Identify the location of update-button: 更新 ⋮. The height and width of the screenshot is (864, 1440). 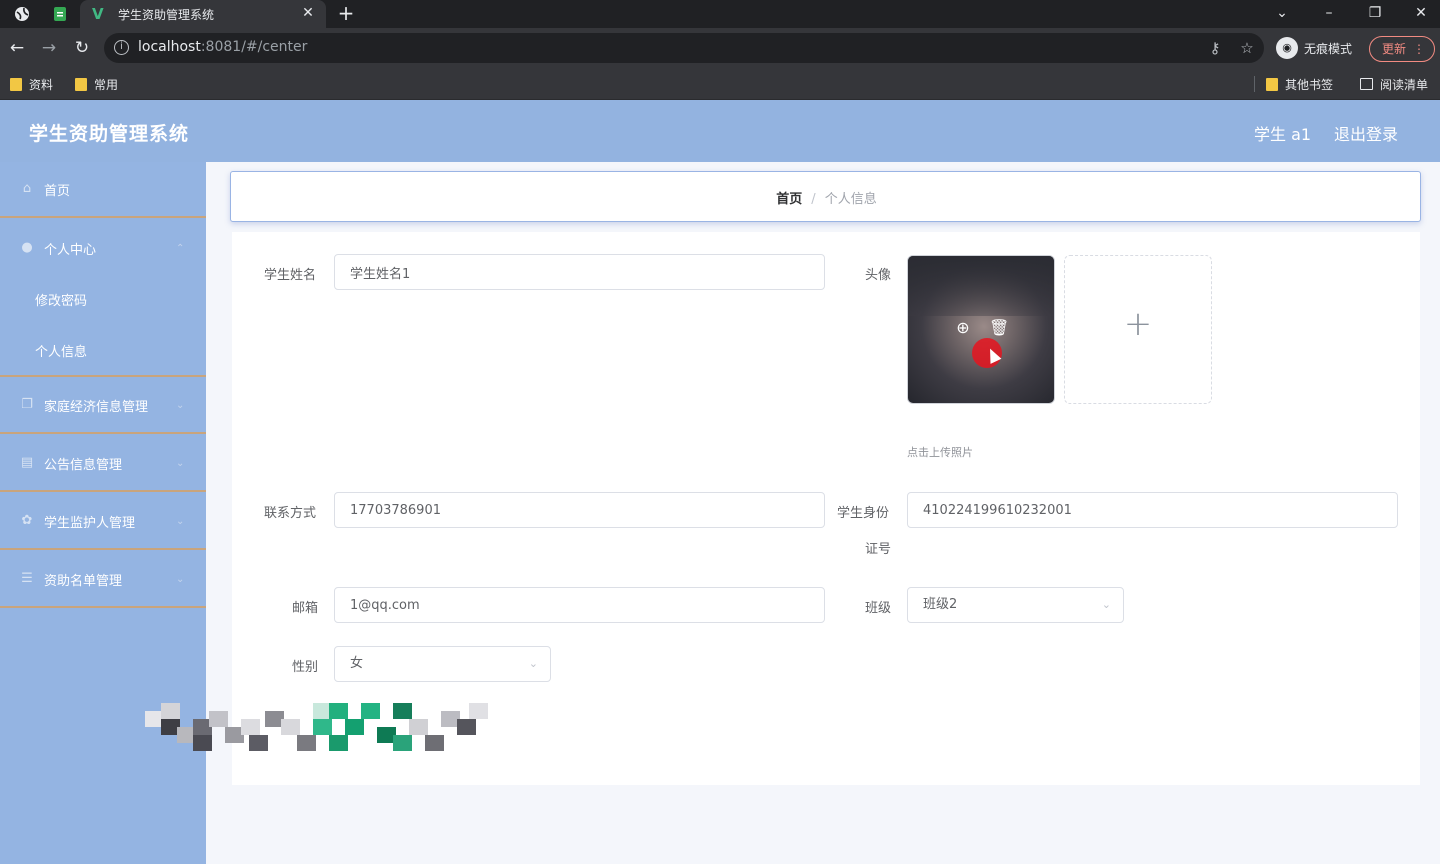
(1402, 49).